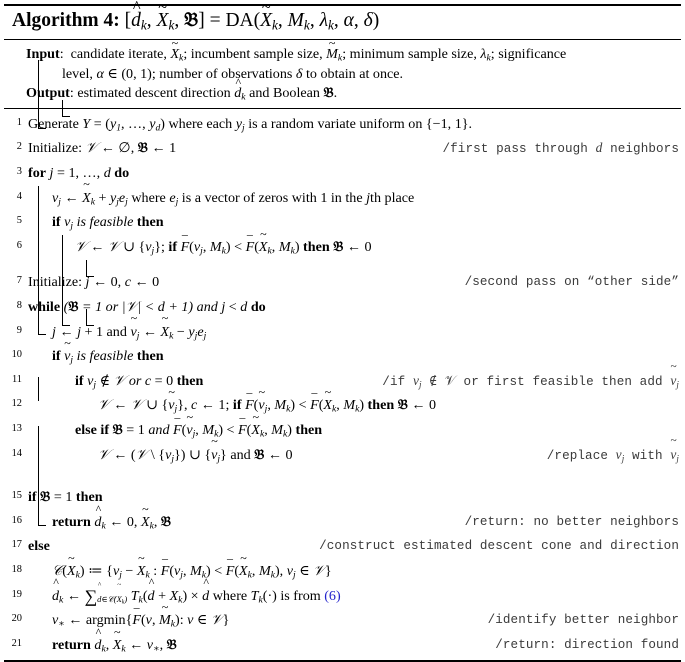  Describe the element at coordinates (38, 389) in the screenshot. I see `indent-bar-if15` at that location.